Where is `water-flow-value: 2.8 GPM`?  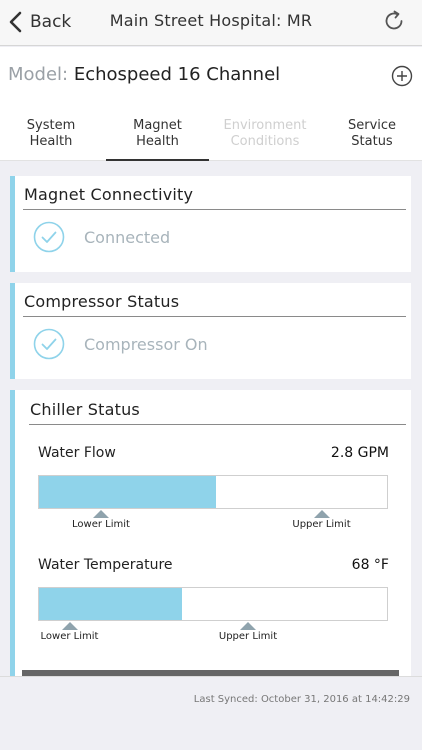 water-flow-value: 2.8 GPM is located at coordinates (359, 453).